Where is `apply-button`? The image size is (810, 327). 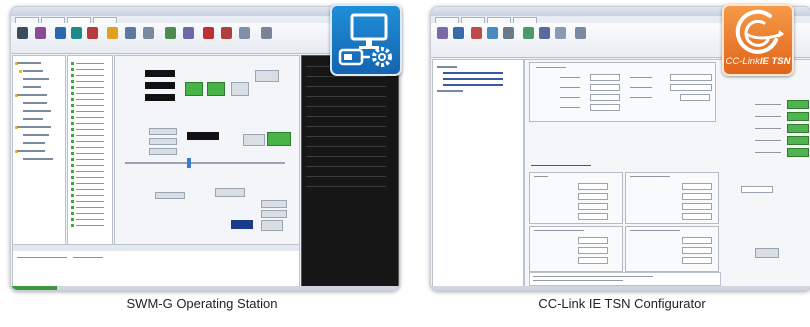 apply-button is located at coordinates (230, 192).